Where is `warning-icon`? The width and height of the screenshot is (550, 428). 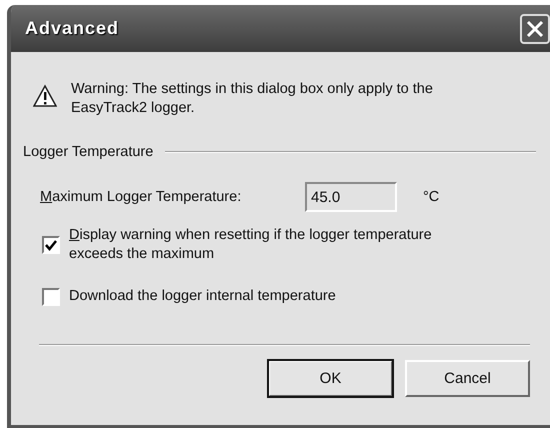 warning-icon is located at coordinates (45, 96).